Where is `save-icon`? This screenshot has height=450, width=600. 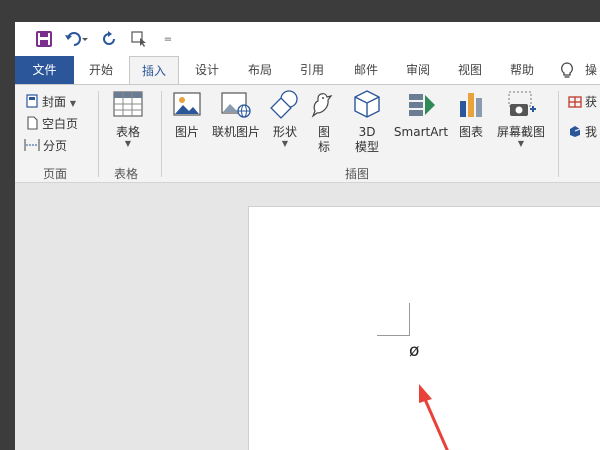
save-icon is located at coordinates (44, 39).